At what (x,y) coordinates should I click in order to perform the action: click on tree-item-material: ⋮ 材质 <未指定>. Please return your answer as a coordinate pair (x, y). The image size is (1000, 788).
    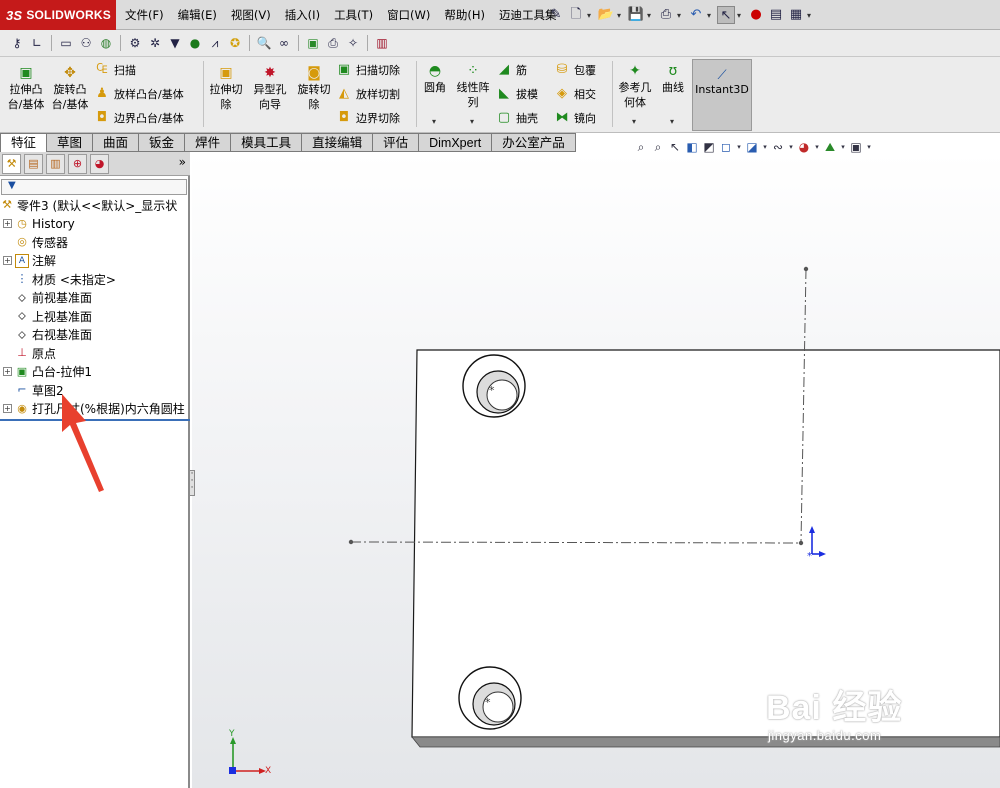
    Looking at the image, I should click on (95, 279).